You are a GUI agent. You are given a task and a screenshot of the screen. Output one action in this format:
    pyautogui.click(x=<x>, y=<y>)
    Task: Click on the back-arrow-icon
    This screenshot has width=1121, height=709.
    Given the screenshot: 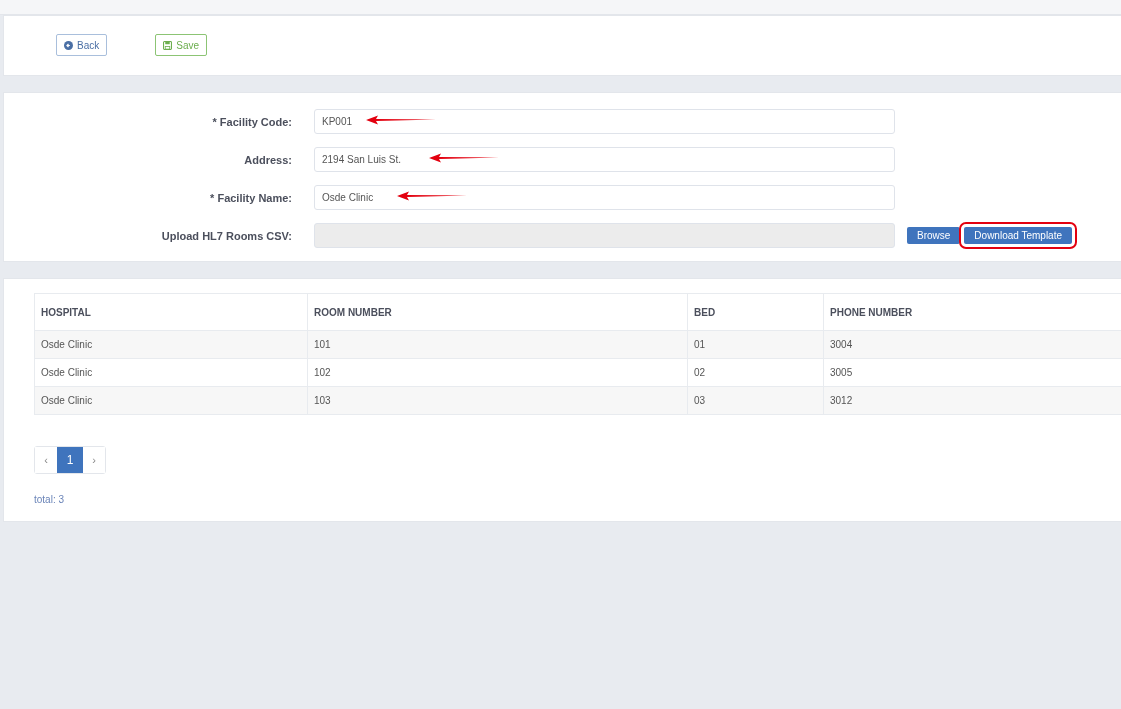 What is the action you would take?
    pyautogui.click(x=68, y=45)
    